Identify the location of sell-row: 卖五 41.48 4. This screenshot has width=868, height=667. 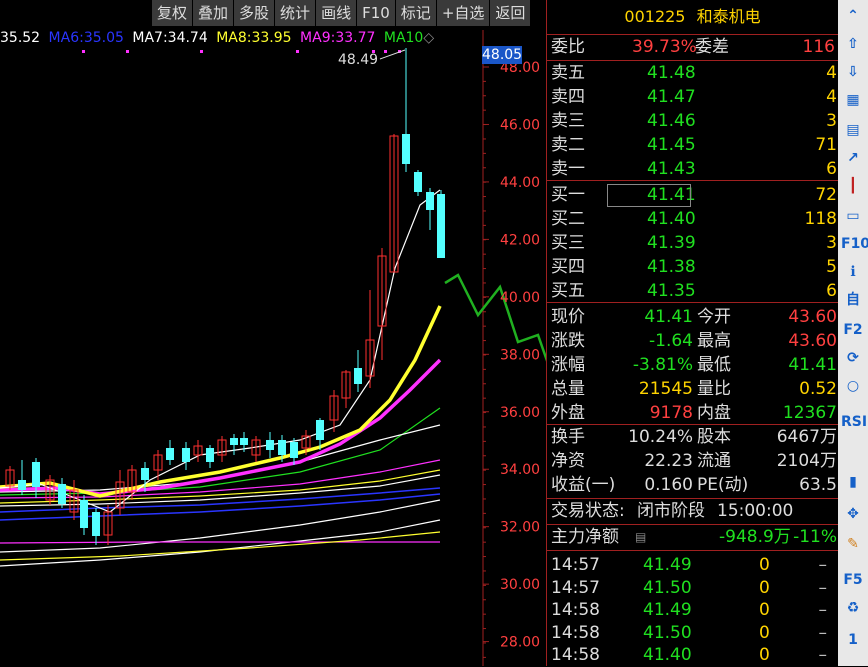
(693, 73).